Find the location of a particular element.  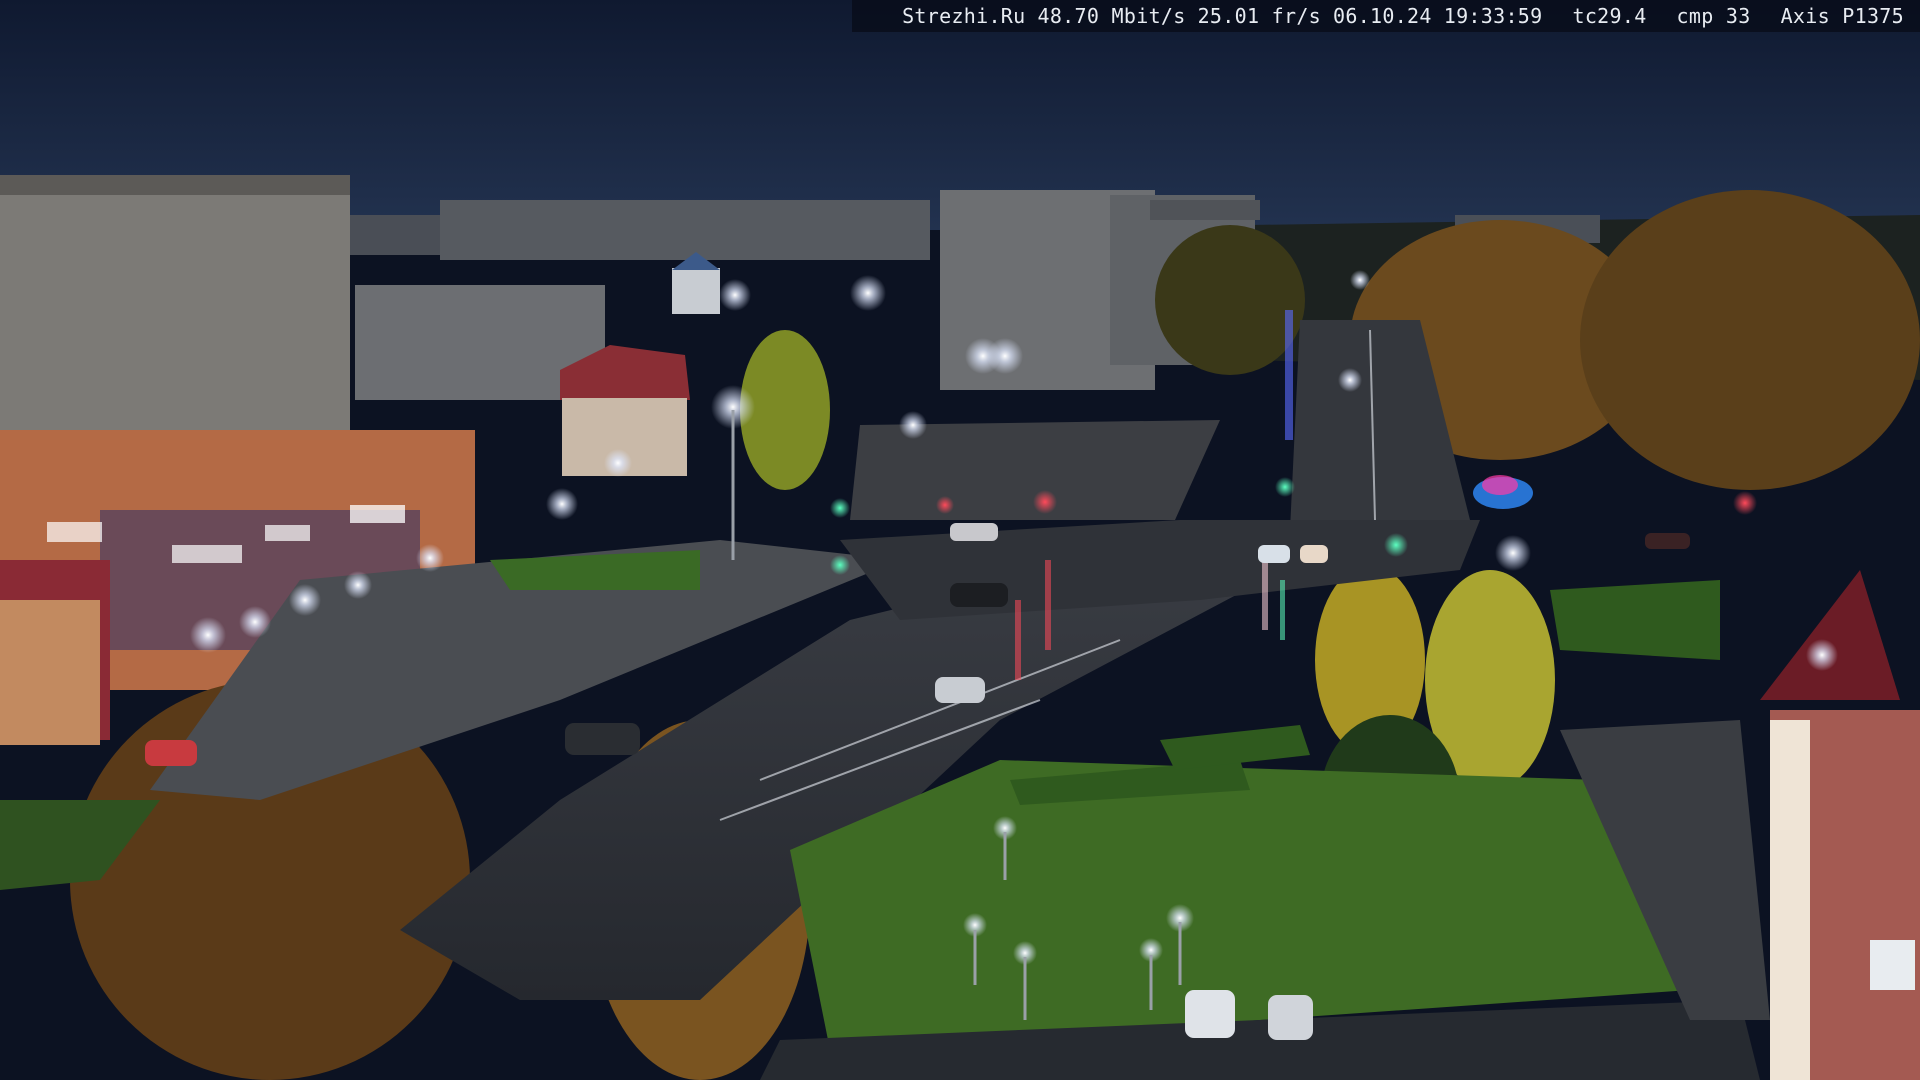

bitrate-readout: 48.70 Mbit/s is located at coordinates (1111, 16).